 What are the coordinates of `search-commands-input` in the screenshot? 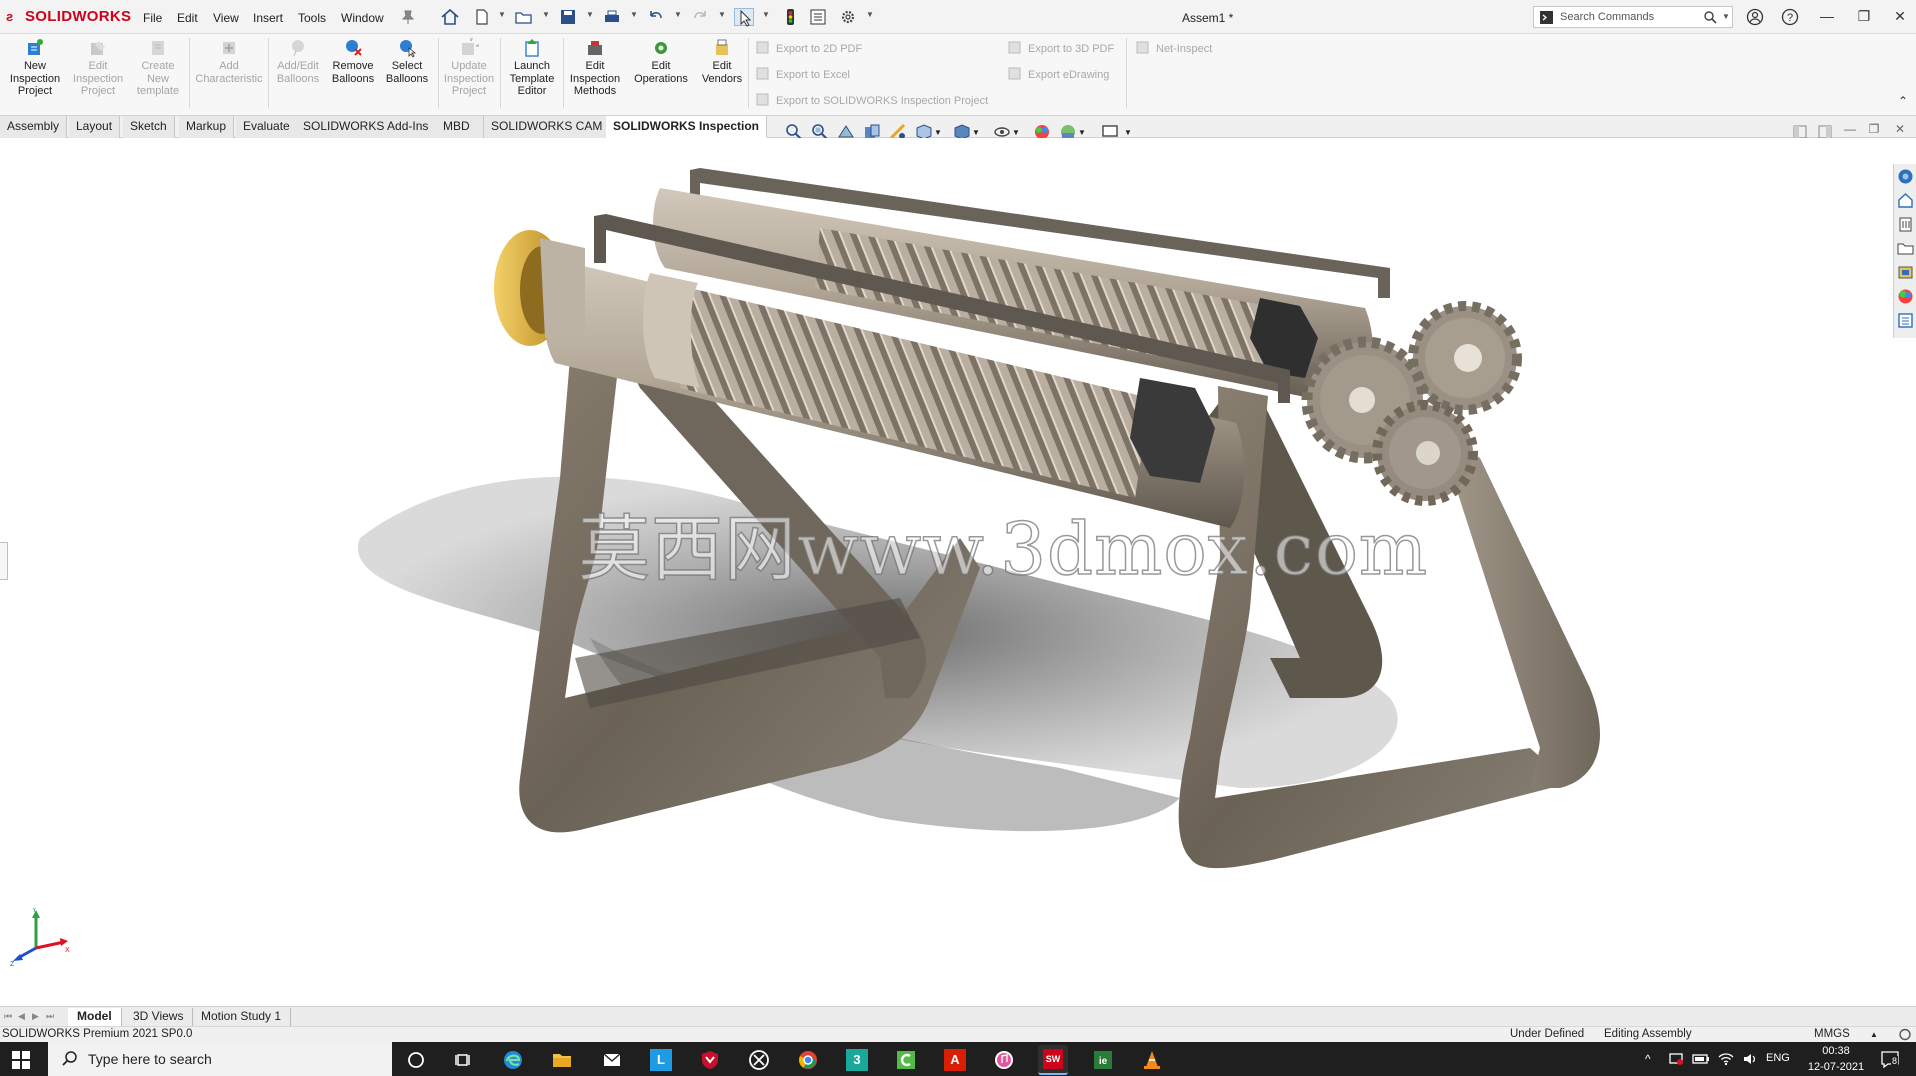 It's located at (1630, 17).